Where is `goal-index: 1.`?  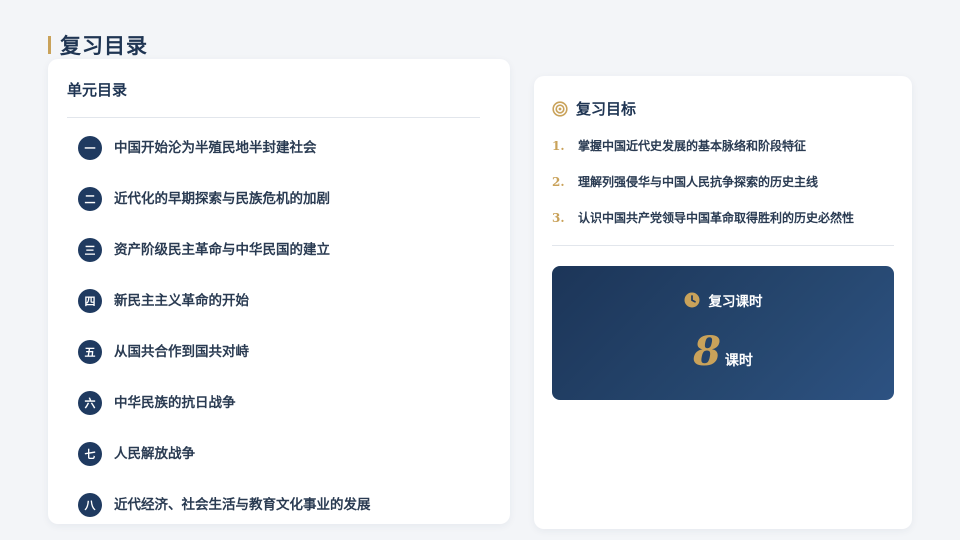
goal-index: 1. is located at coordinates (558, 146).